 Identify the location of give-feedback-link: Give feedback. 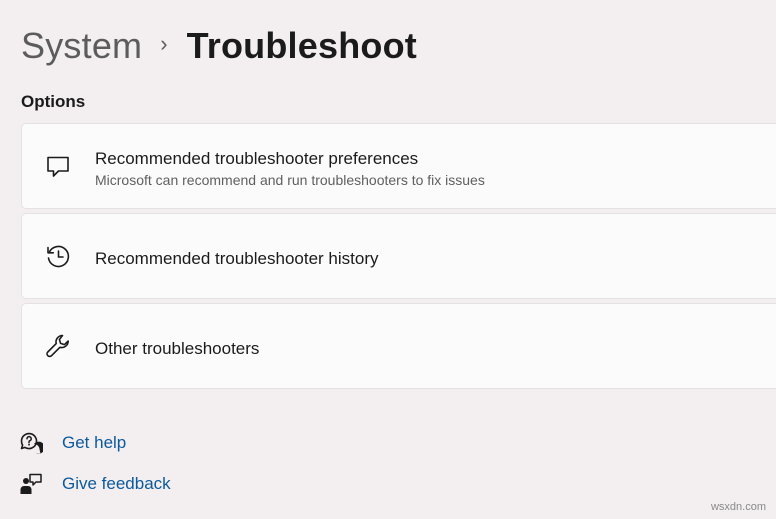
(95, 484).